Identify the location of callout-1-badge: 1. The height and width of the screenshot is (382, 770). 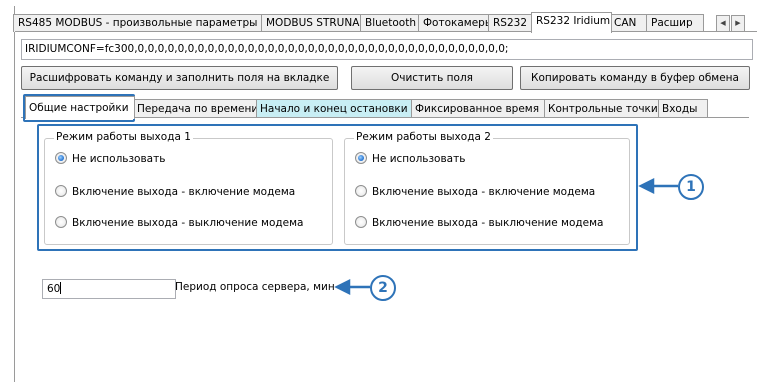
(691, 187).